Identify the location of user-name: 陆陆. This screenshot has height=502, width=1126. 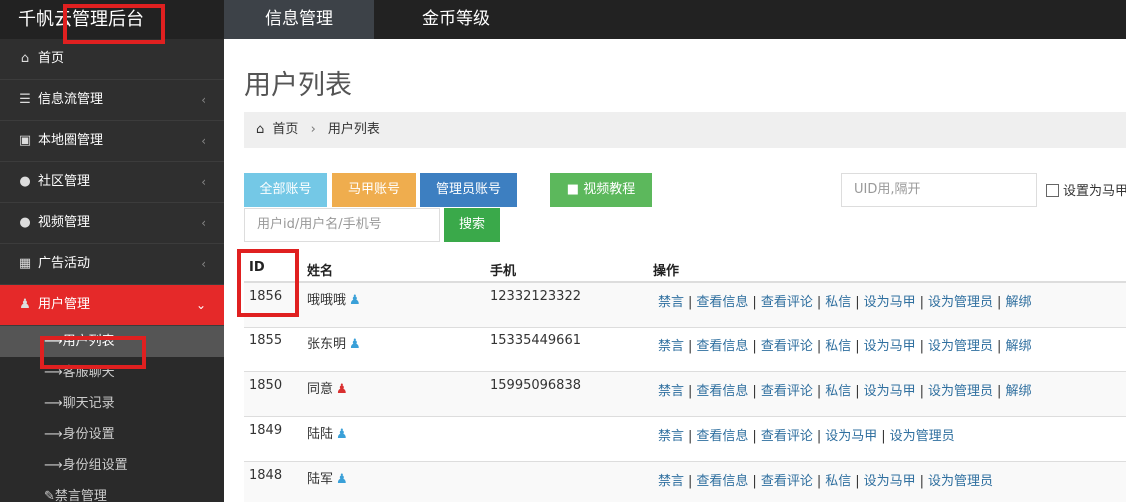
(320, 434).